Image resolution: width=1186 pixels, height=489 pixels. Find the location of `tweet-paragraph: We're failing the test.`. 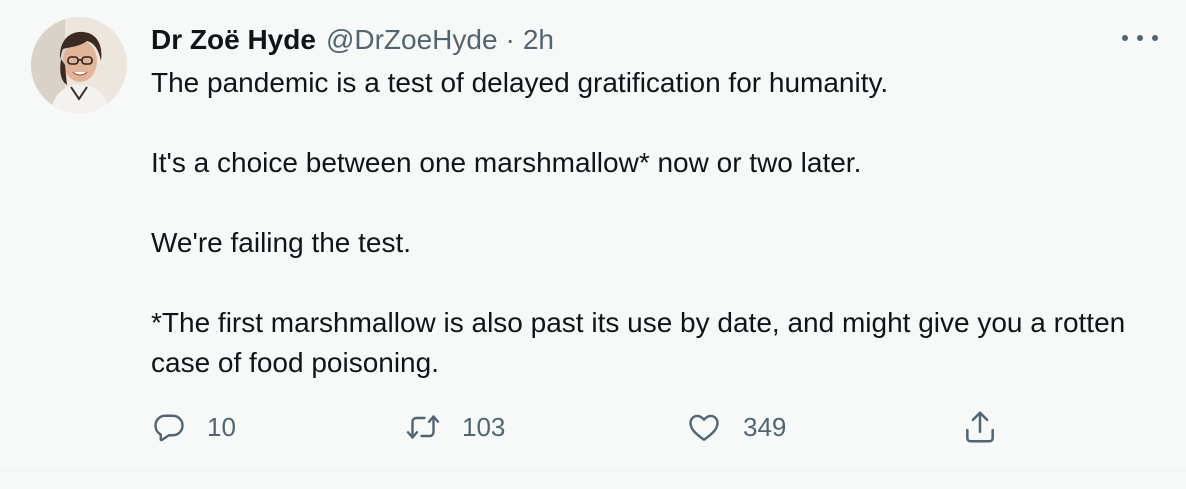

tweet-paragraph: We're failing the test. is located at coordinates (281, 242).